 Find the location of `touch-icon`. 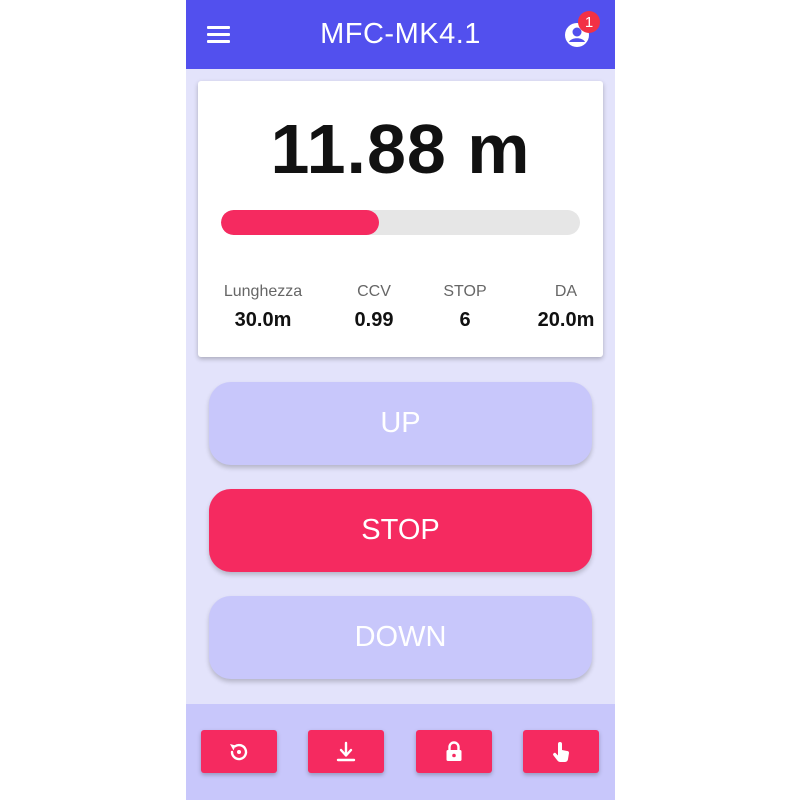

touch-icon is located at coordinates (561, 751).